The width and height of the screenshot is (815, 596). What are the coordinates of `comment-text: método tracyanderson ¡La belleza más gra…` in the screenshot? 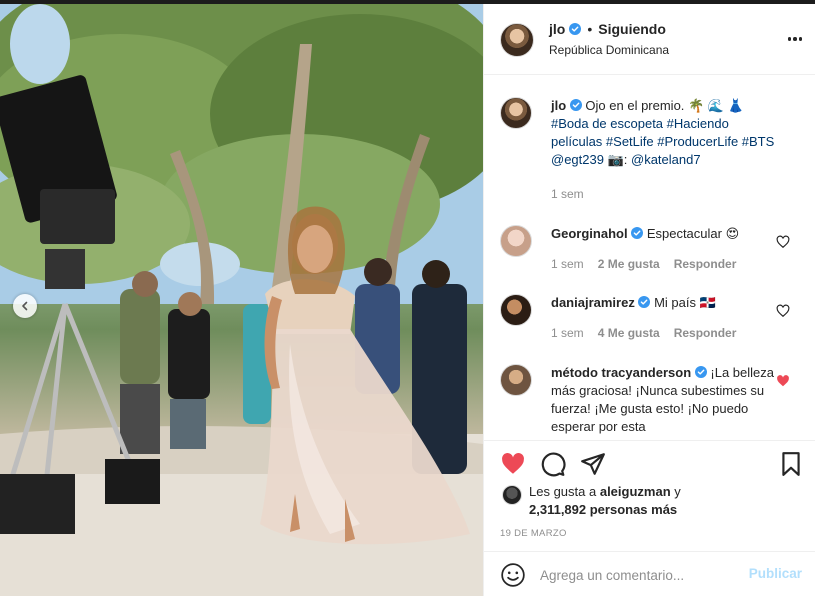 It's located at (666, 400).